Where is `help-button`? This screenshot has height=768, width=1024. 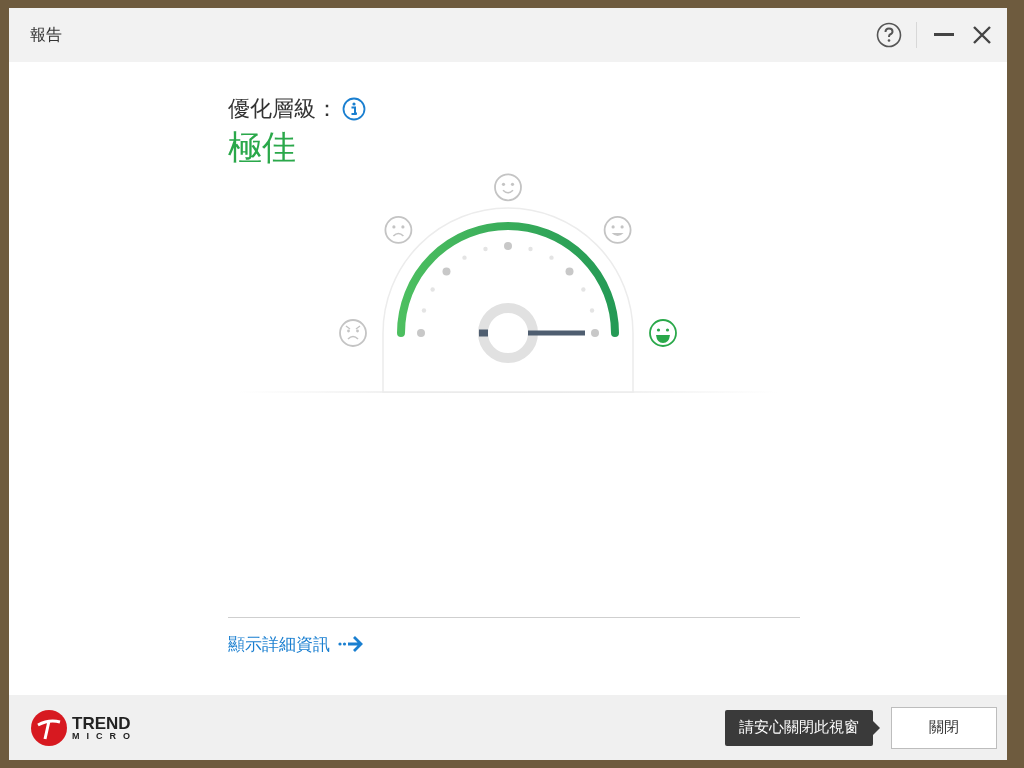
help-button is located at coordinates (889, 35).